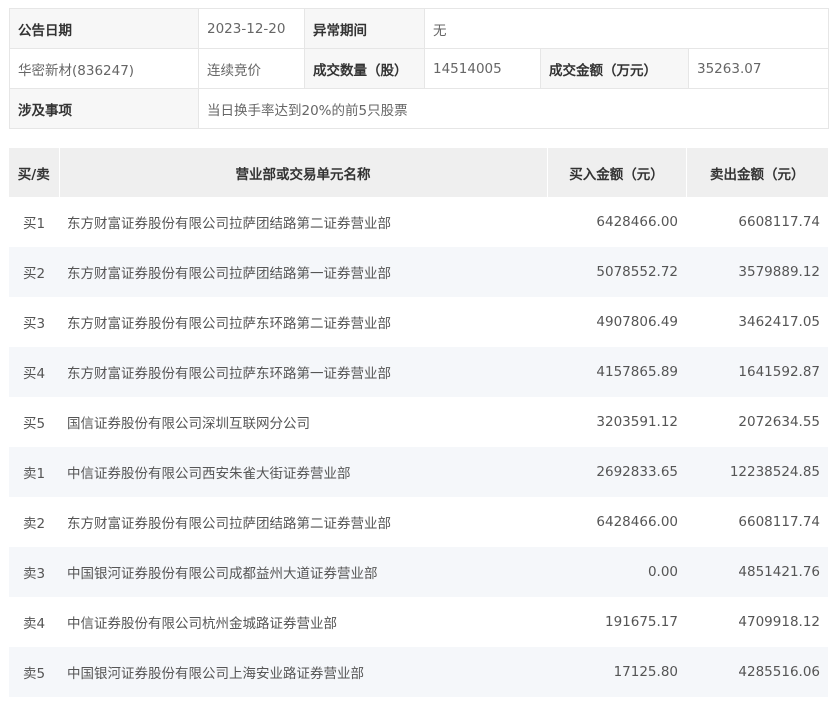 This screenshot has width=839, height=707. I want to click on row-sell-amount: 2072634.55, so click(757, 422).